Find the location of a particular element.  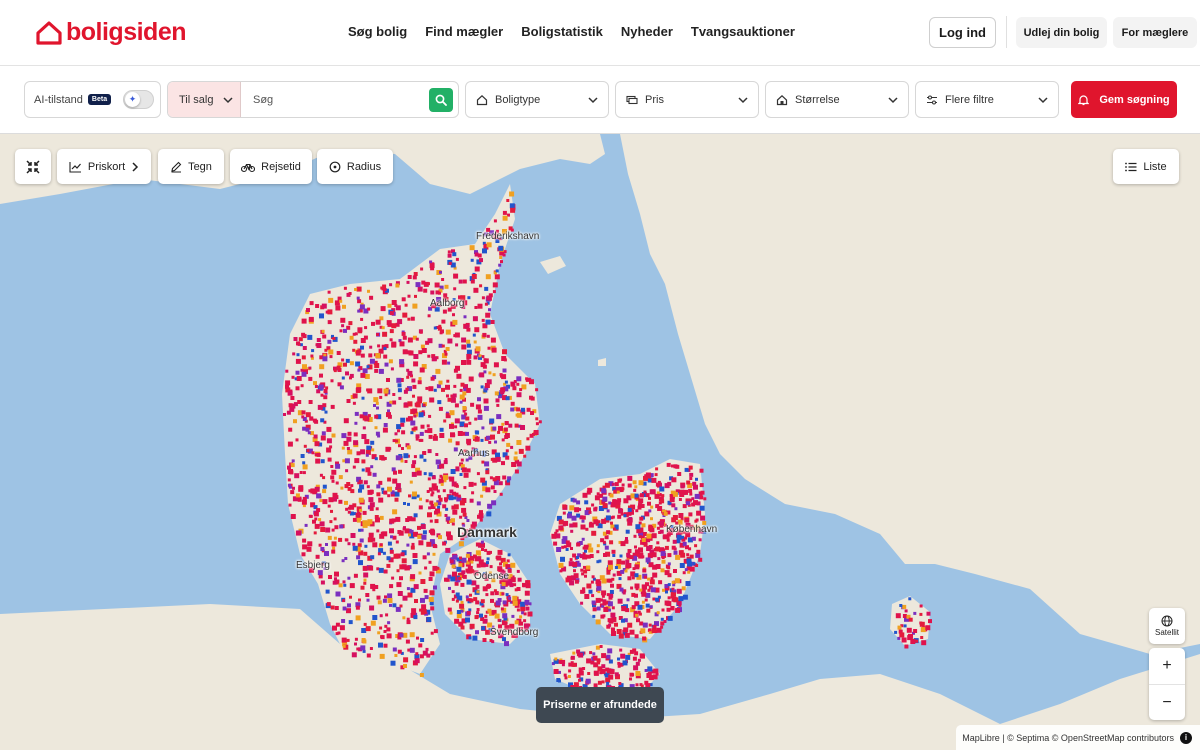

draw-button: Tegn is located at coordinates (191, 166).